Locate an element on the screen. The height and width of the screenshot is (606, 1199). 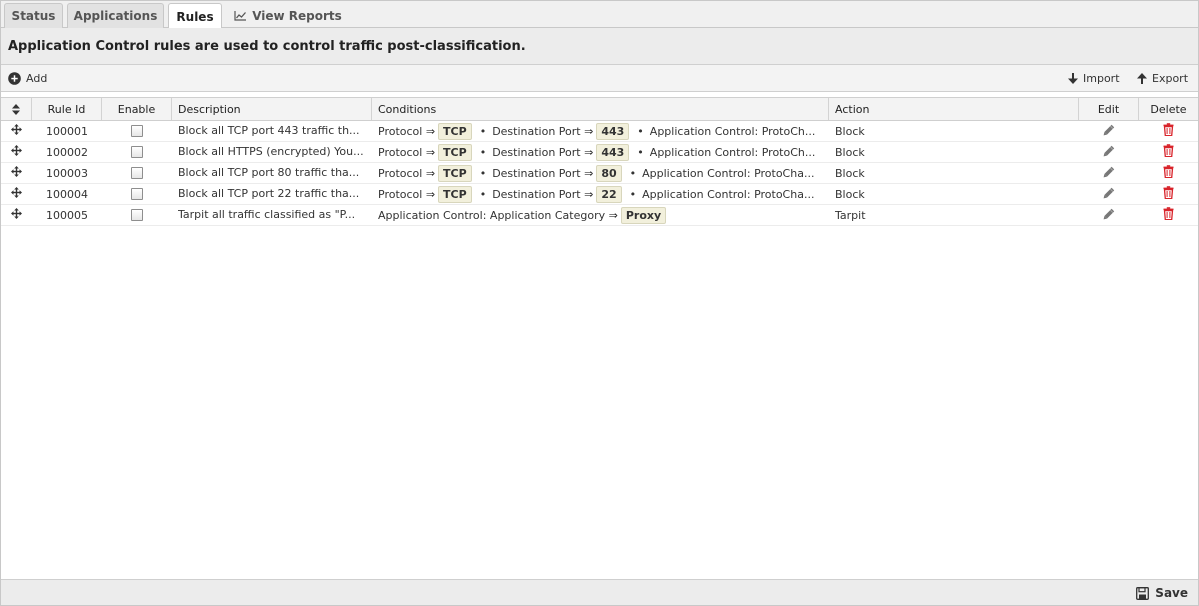
tab-bar: Status Applications Rules View Reports is located at coordinates (599, 15).